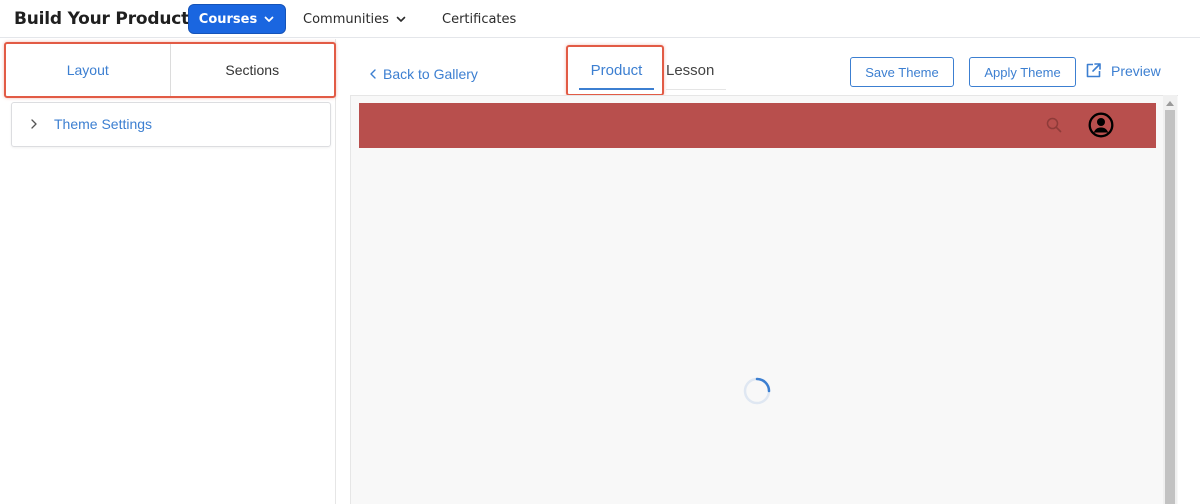 The height and width of the screenshot is (504, 1200). I want to click on loading-spinner-icon, so click(757, 391).